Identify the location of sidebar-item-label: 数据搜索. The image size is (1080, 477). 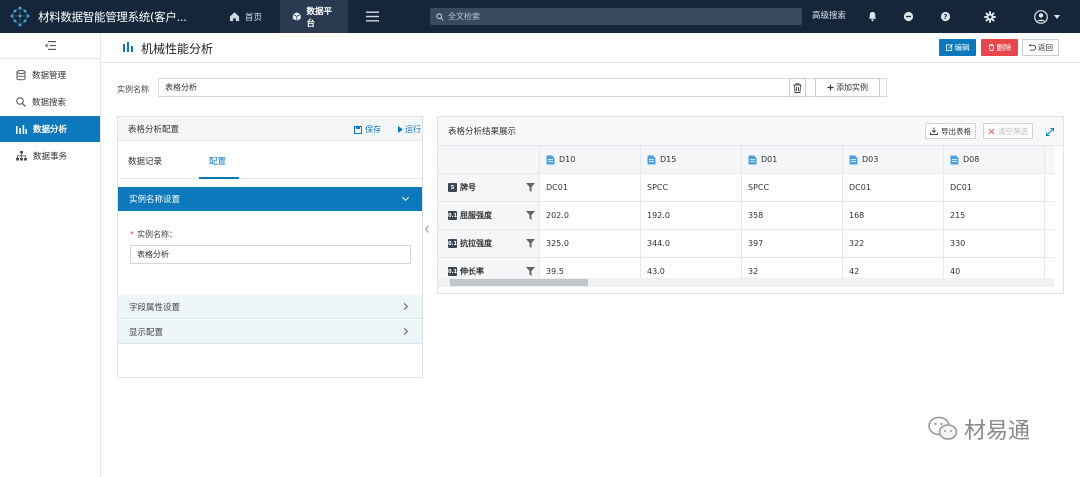
(49, 103).